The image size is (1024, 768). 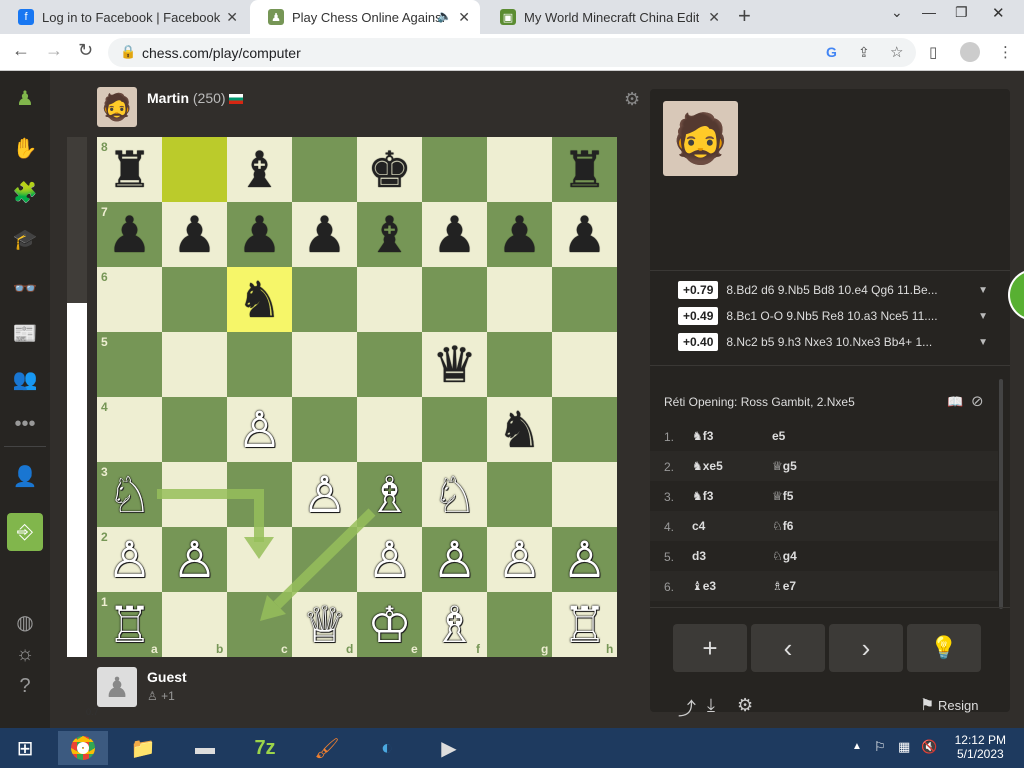 I want to click on black-move: ♕f5, so click(x=782, y=496).